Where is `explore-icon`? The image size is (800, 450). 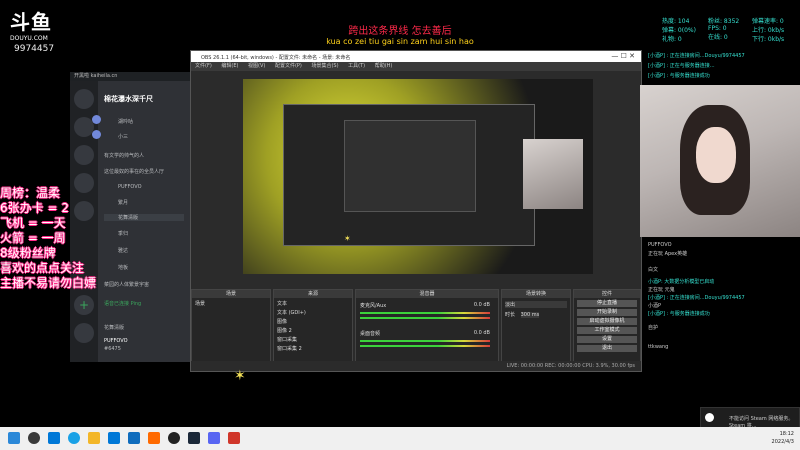
explore-icon is located at coordinates (84, 333).